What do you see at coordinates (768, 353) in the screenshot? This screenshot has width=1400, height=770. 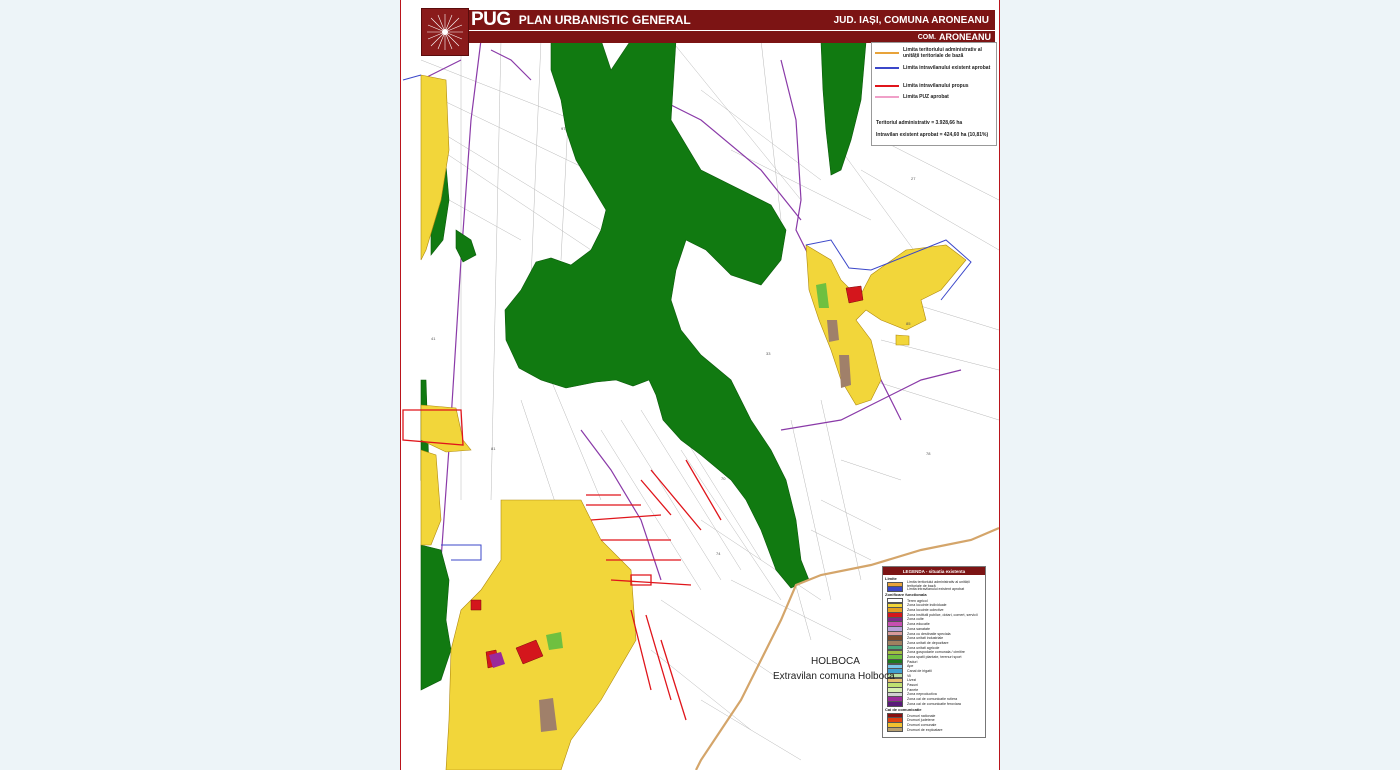 I see `svg-text: 33` at bounding box center [768, 353].